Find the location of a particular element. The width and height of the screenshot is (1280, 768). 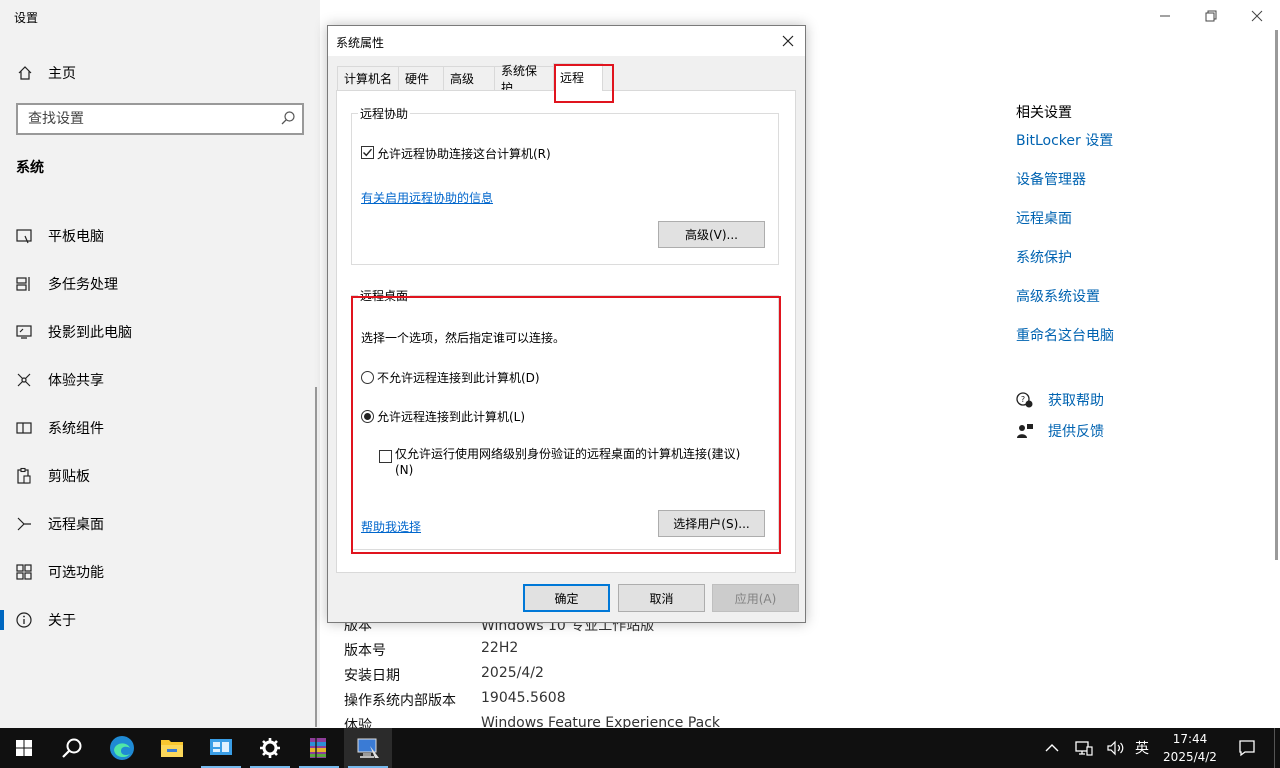

sidebar-item-label: 可选功能 is located at coordinates (76, 573).